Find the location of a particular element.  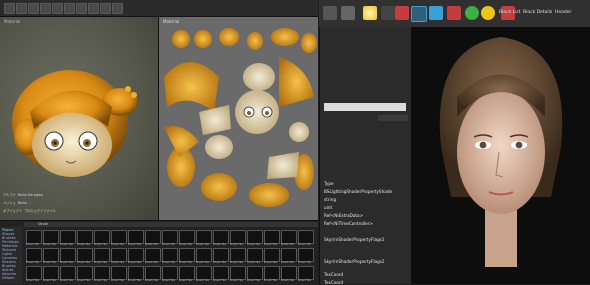

tool-icon is located at coordinates (57, 8).